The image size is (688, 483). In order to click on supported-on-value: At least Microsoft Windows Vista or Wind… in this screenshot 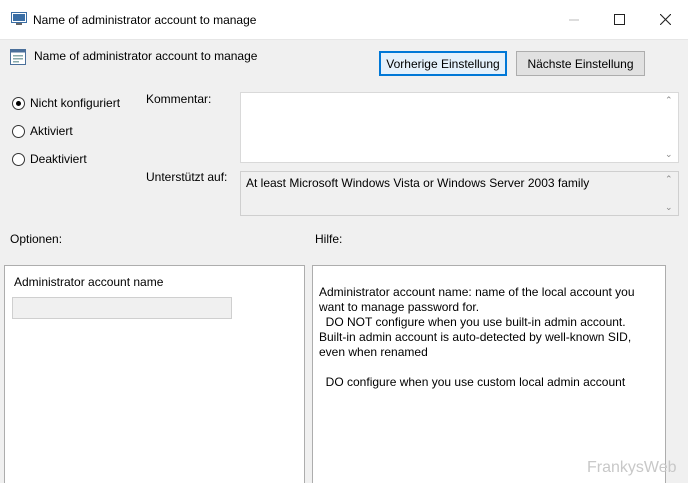, I will do `click(418, 183)`.